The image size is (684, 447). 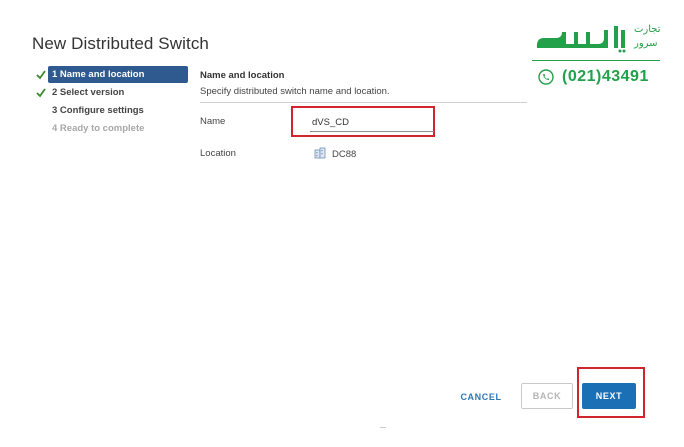 I want to click on watermark-logo: تجارت سرور (021)43491, so click(x=598, y=60).